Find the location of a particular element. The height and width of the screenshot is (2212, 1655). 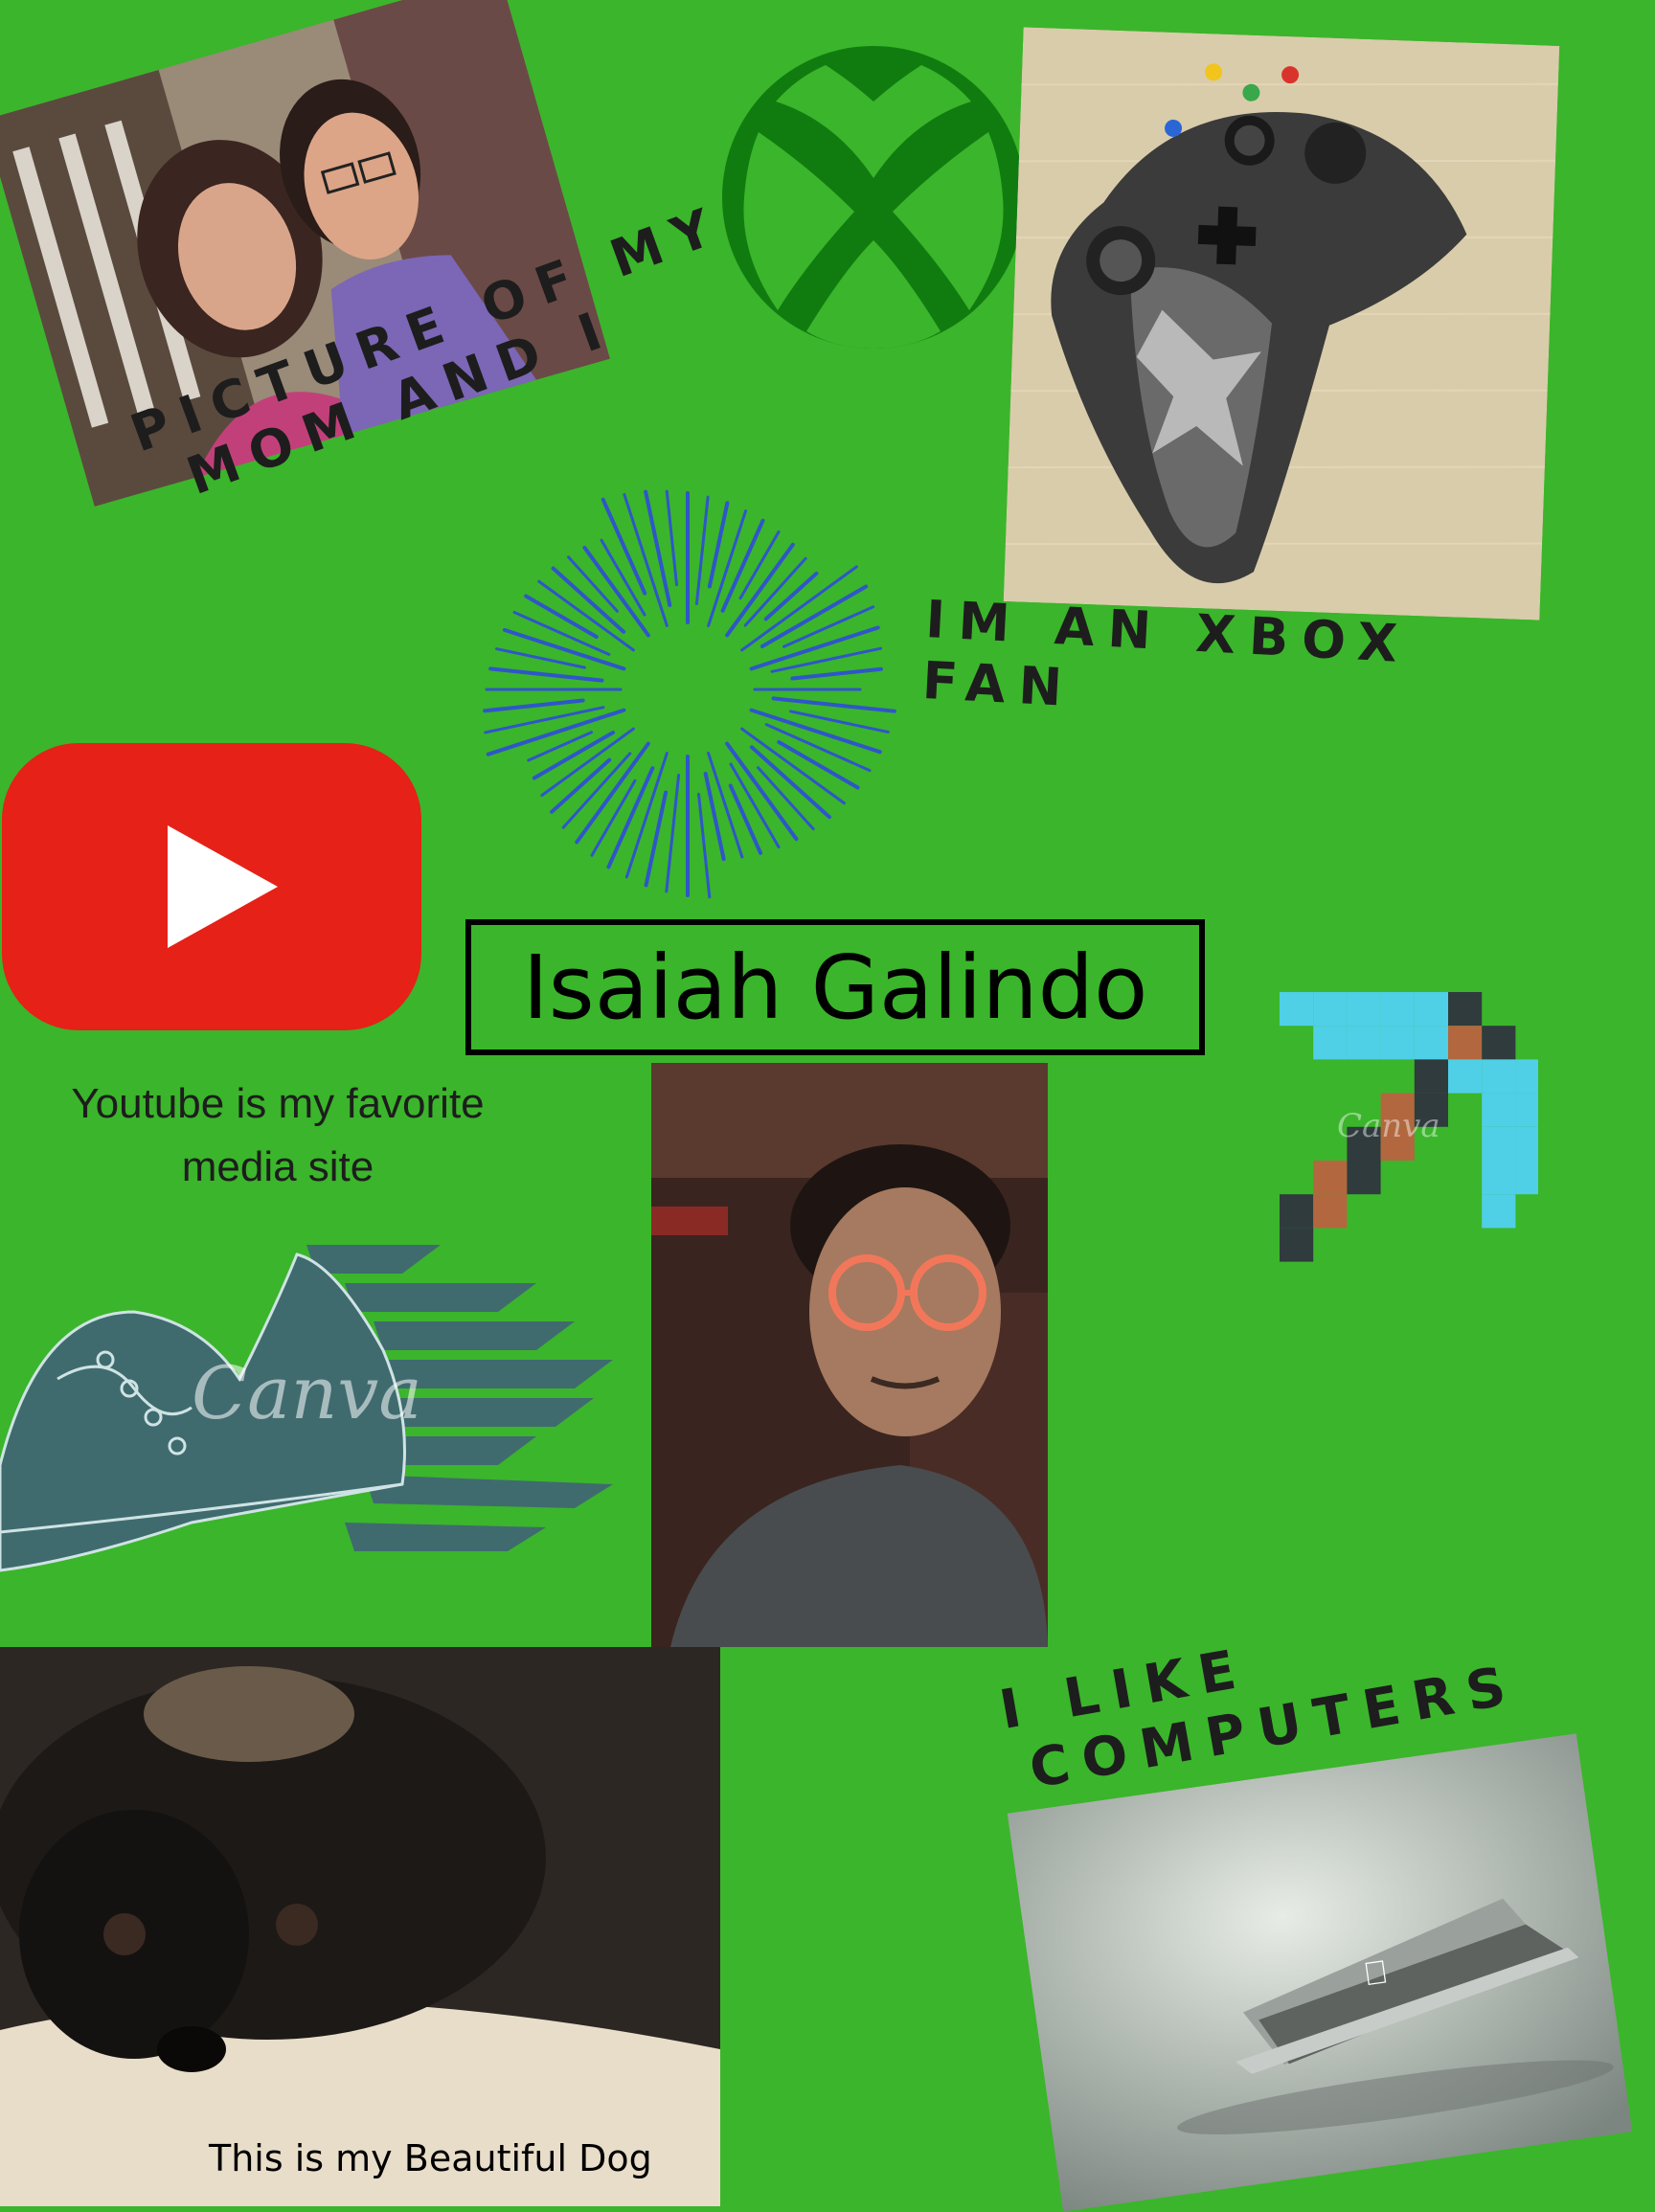

profile-name: Isaiah Galindo is located at coordinates (835, 987).